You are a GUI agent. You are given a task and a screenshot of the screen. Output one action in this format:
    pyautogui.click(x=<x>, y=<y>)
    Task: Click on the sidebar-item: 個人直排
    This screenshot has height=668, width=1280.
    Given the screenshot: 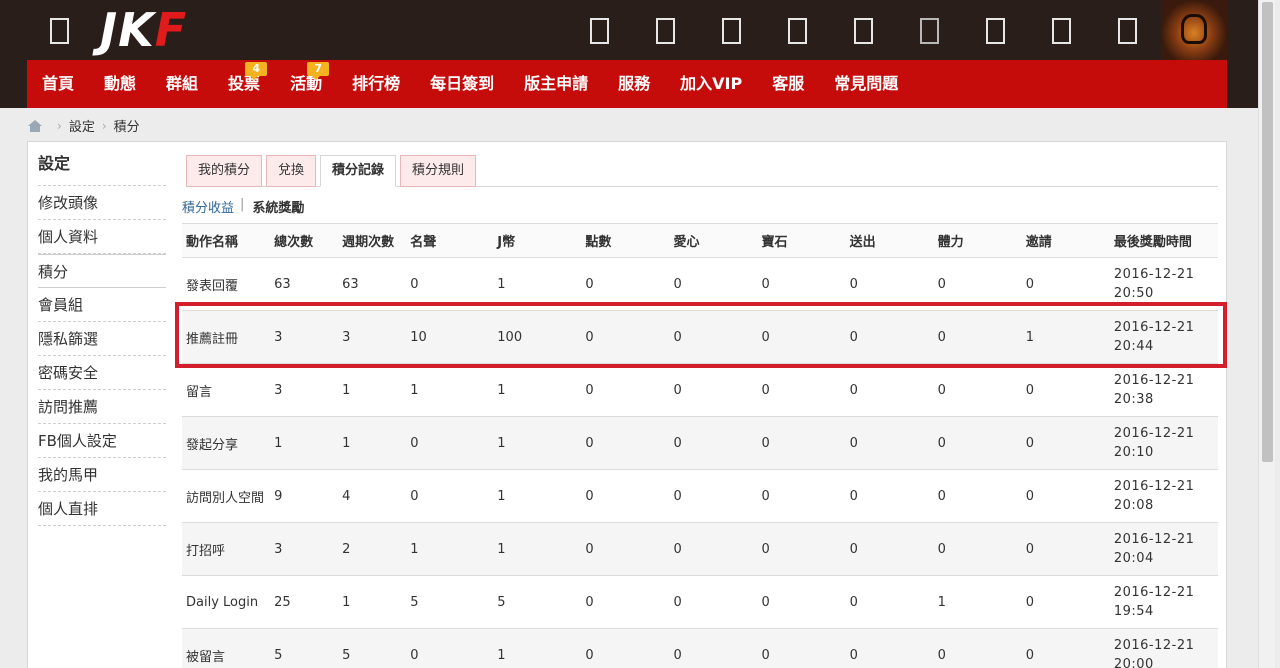 What is the action you would take?
    pyautogui.click(x=102, y=509)
    